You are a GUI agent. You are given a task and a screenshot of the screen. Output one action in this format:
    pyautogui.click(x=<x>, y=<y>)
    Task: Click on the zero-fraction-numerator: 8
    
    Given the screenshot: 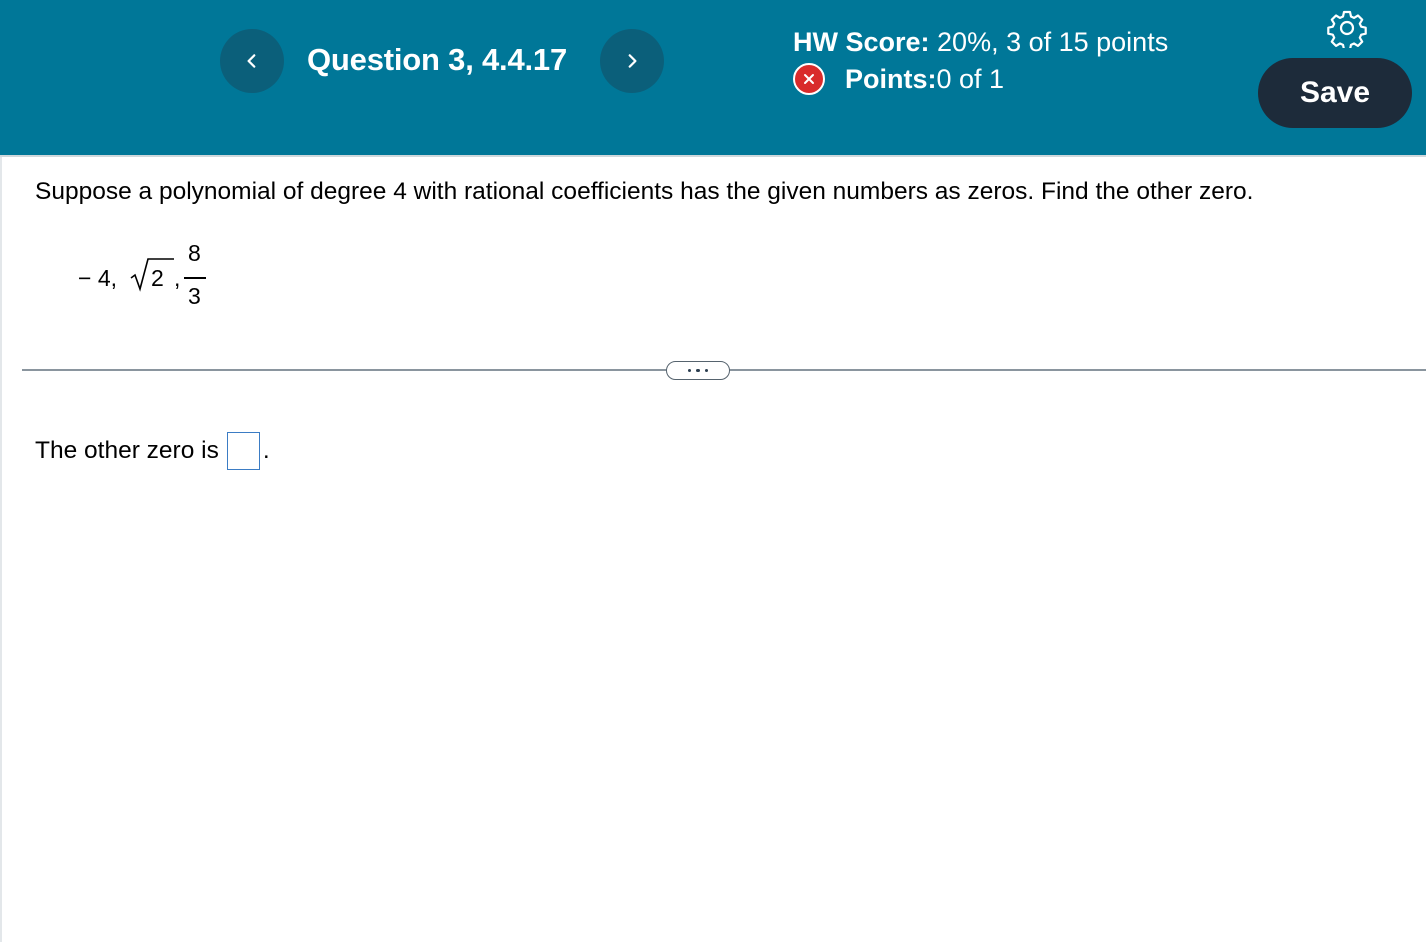 What is the action you would take?
    pyautogui.click(x=194, y=253)
    